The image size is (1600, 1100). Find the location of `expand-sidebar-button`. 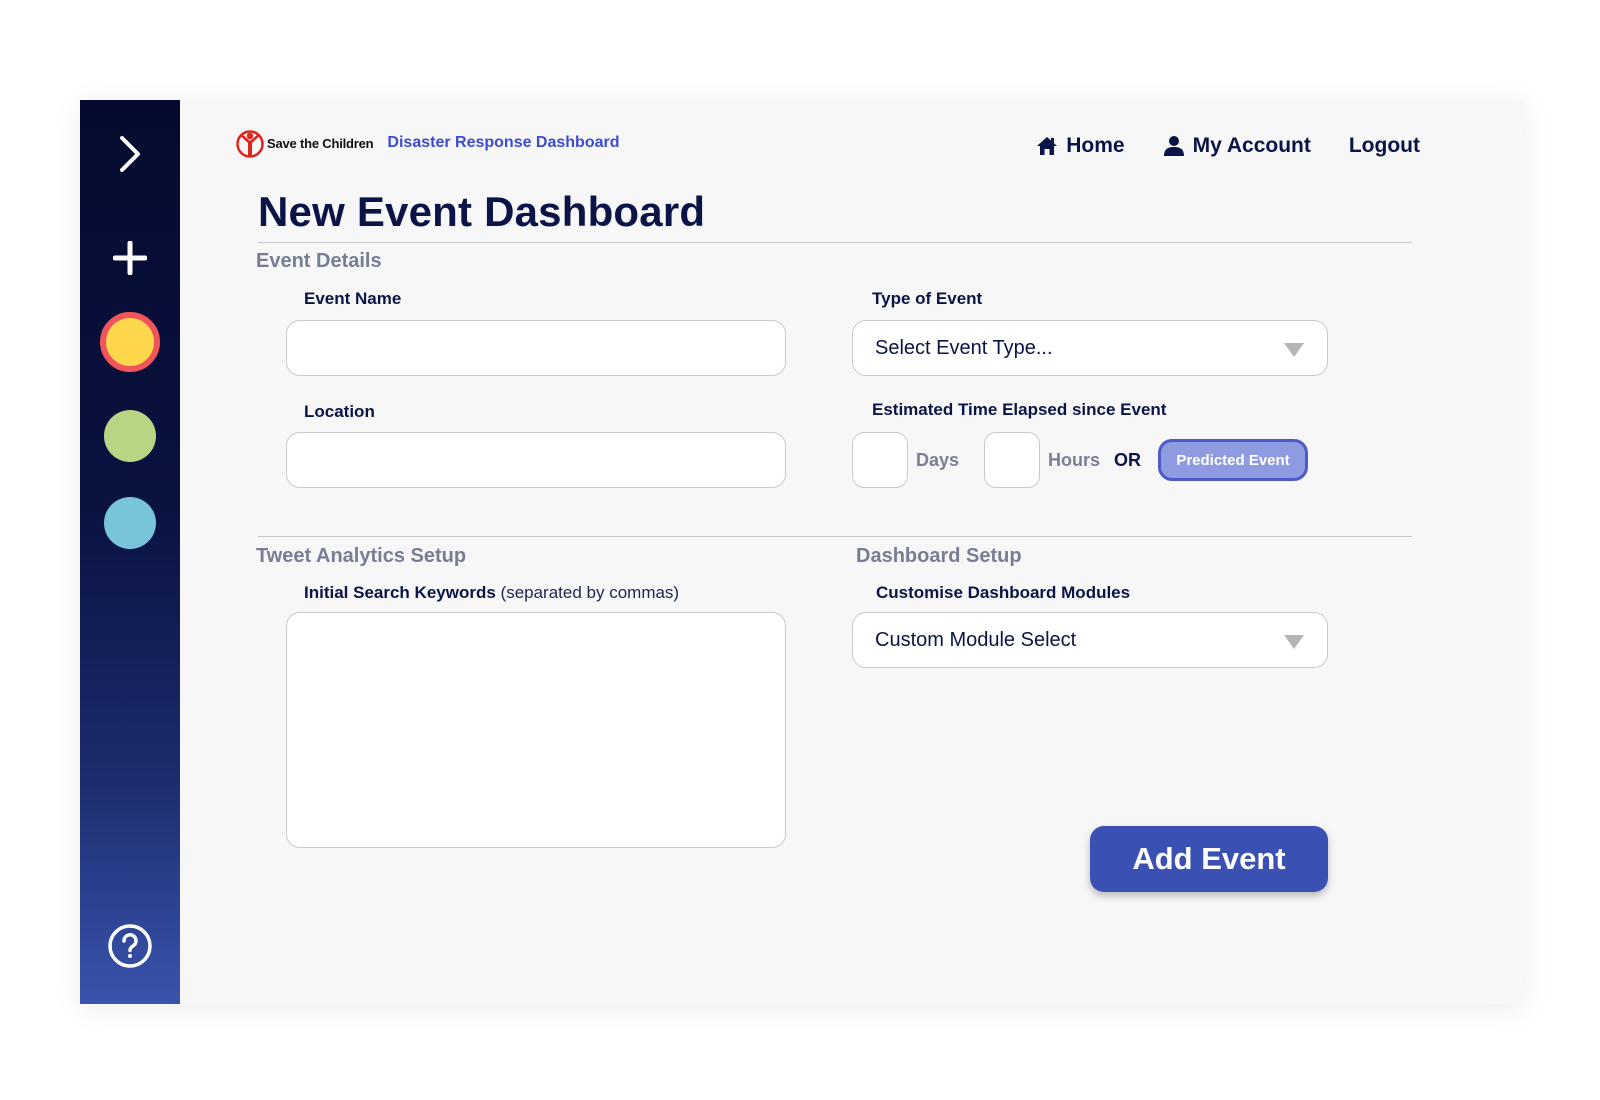

expand-sidebar-button is located at coordinates (130, 154).